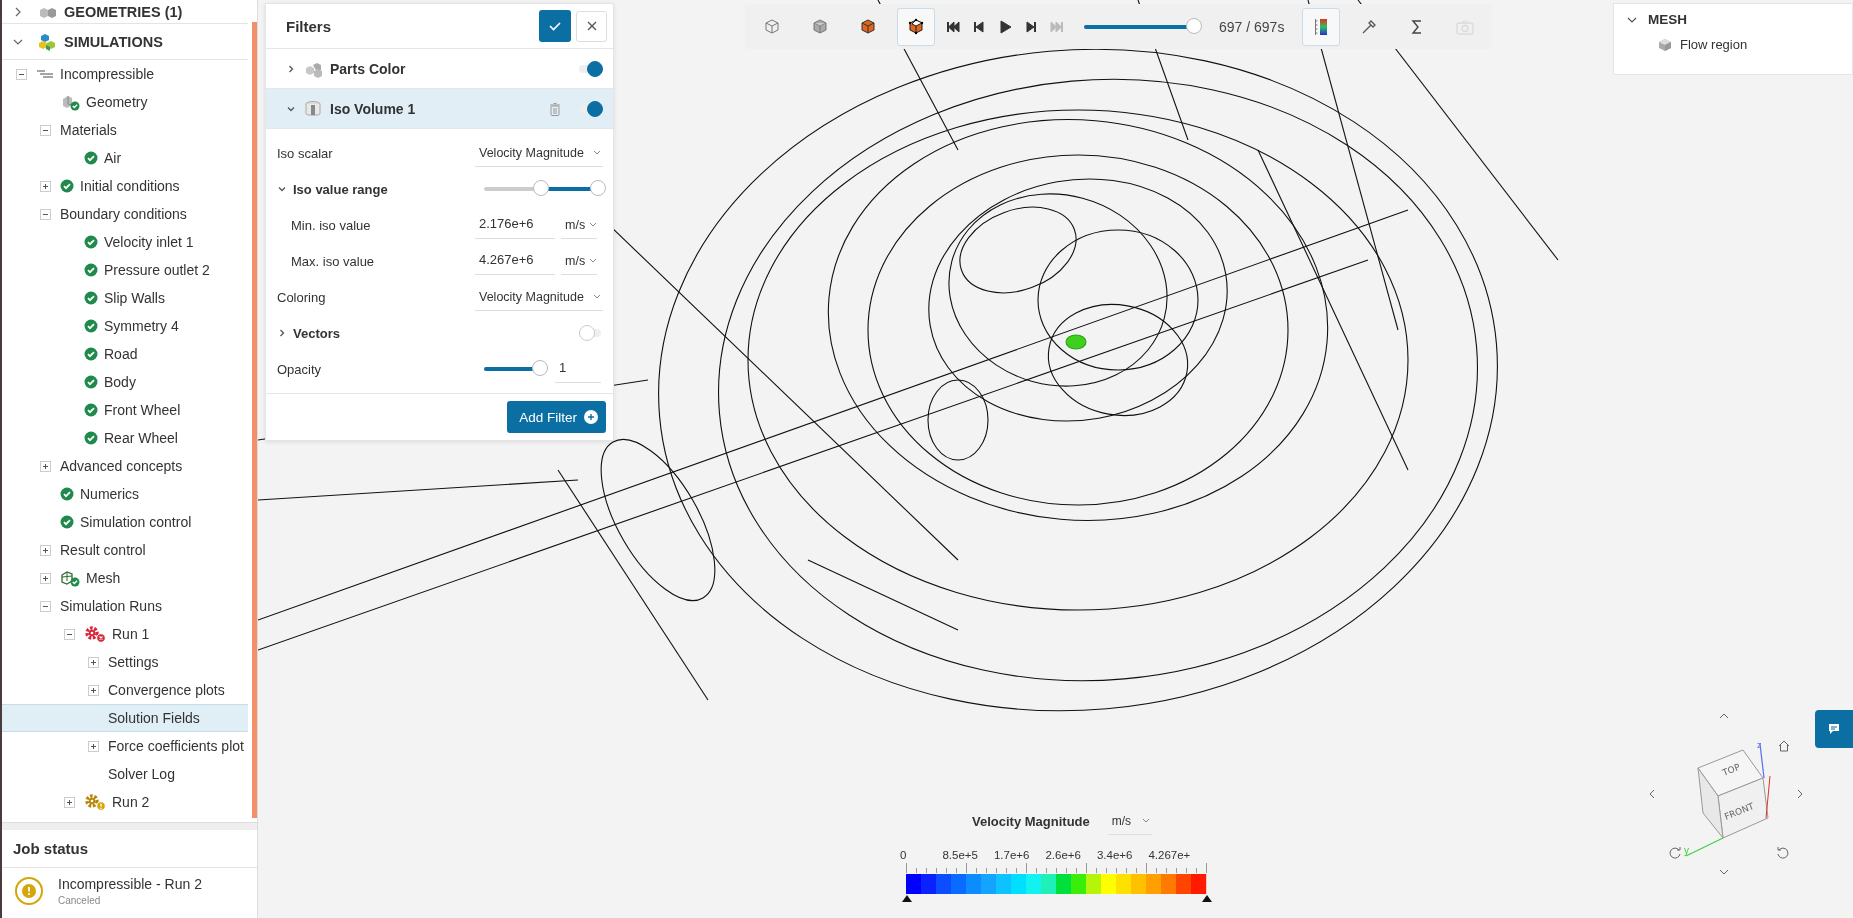  Describe the element at coordinates (125, 466) in the screenshot. I see `tree-item: Advanced concepts` at that location.